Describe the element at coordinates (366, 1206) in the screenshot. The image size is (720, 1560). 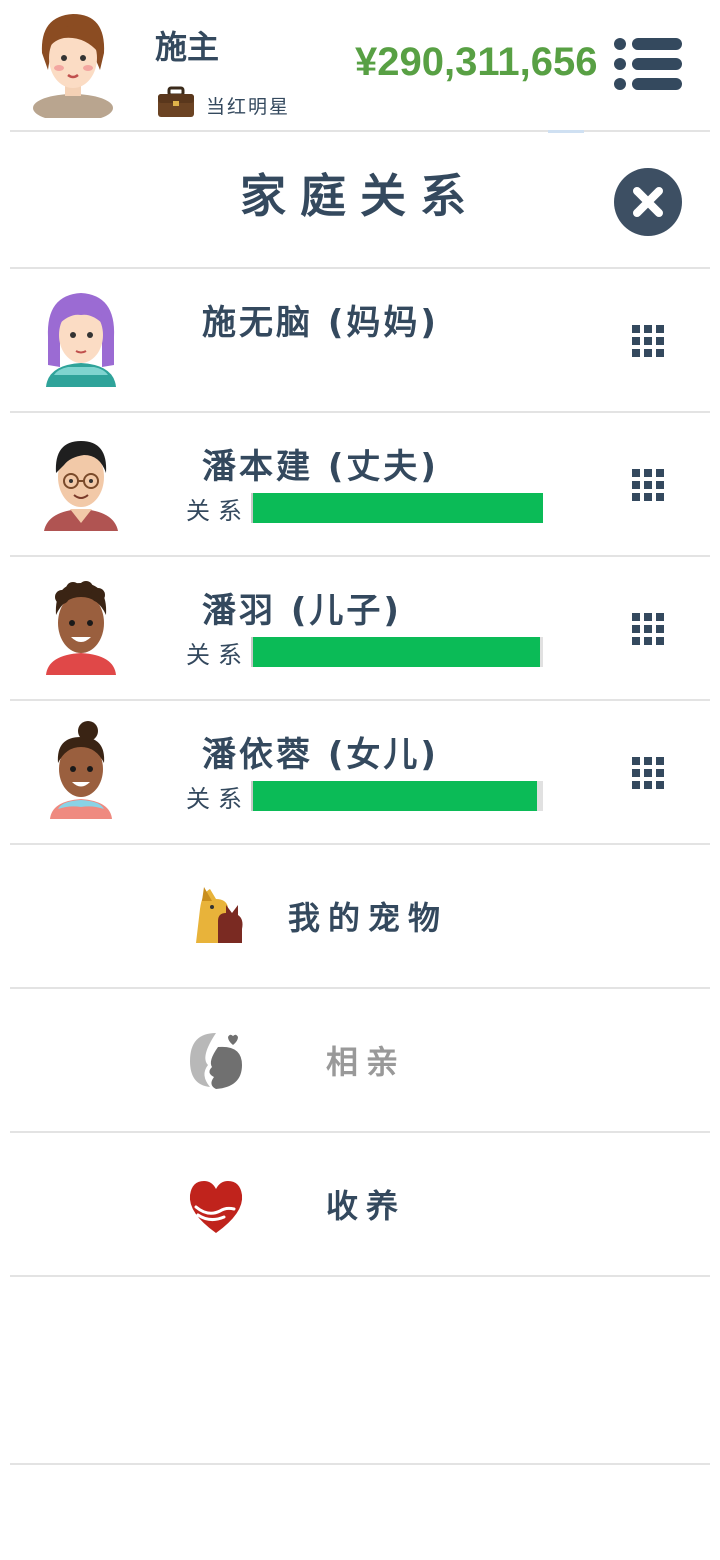
I see `adoption-label: 收养` at that location.